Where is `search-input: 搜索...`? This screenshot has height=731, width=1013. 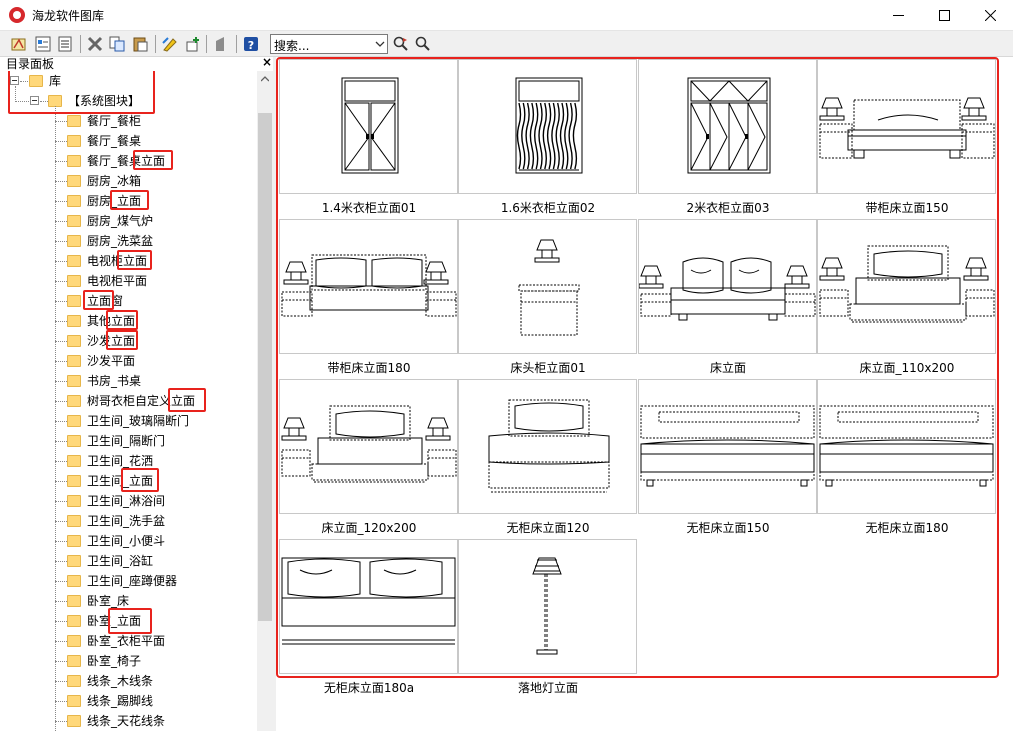
search-input: 搜索... is located at coordinates (291, 45).